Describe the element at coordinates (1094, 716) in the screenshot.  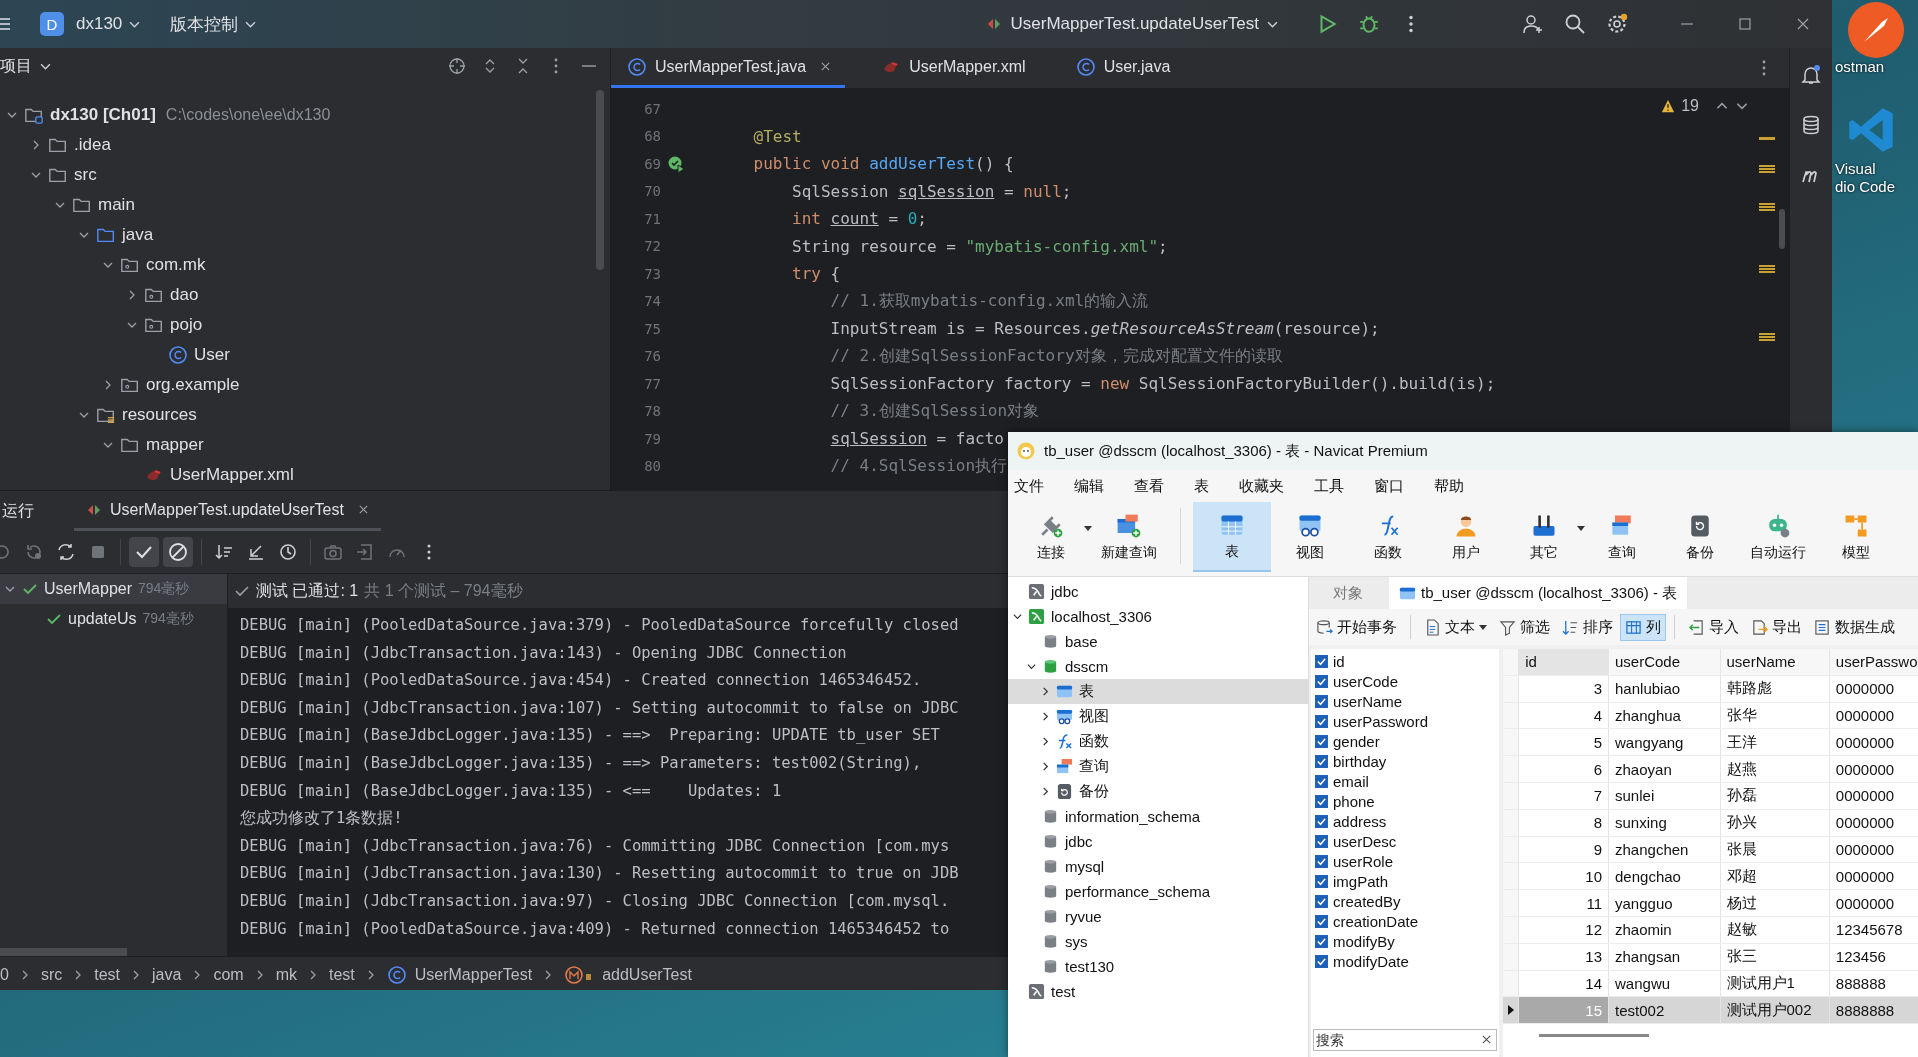
I see `tree-item-label: 视图` at that location.